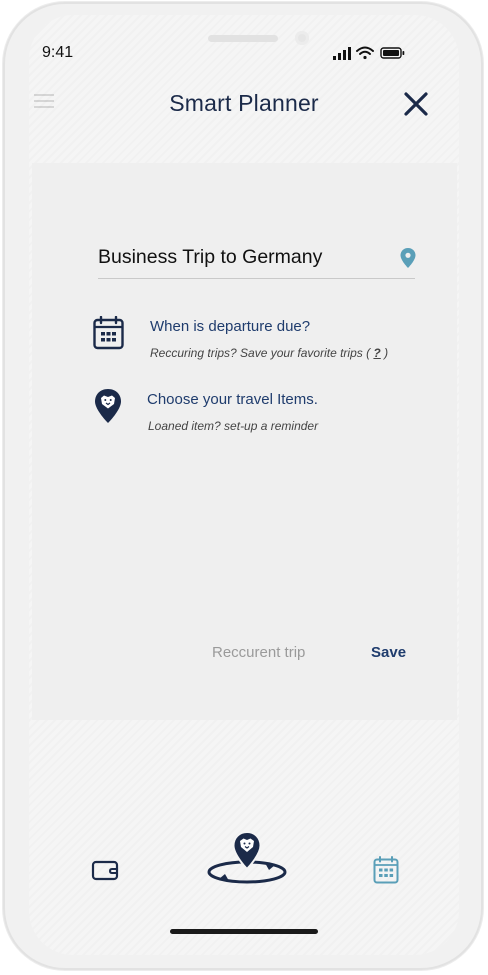  I want to click on status-time: 9:41, so click(58, 52).